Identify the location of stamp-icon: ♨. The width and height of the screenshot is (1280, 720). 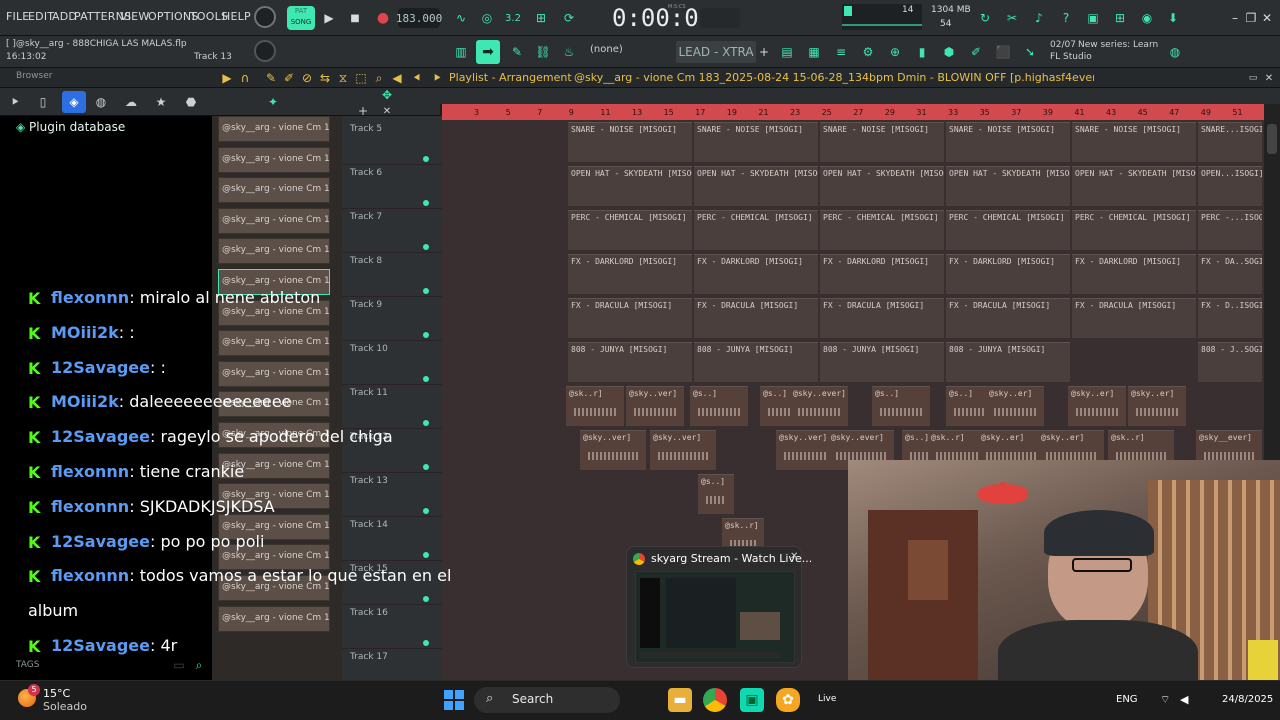
(569, 52).